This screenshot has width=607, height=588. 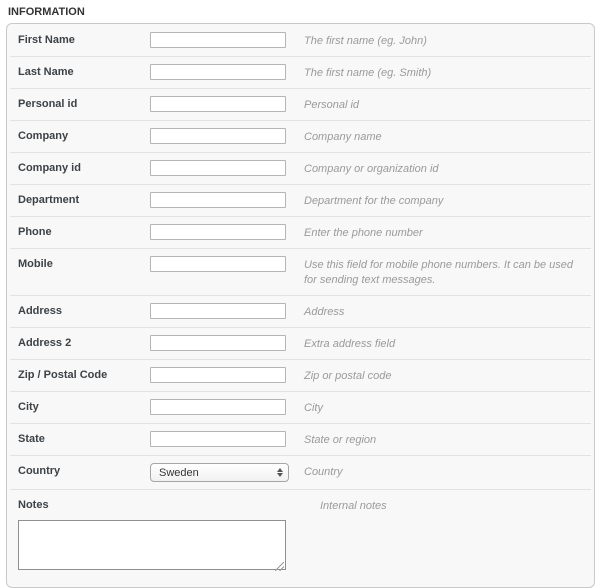 What do you see at coordinates (279, 566) in the screenshot?
I see `resize-handle-icon` at bounding box center [279, 566].